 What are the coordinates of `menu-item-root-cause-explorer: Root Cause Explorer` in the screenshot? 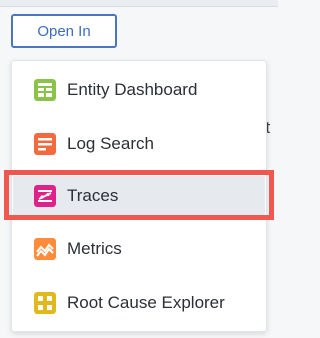 It's located at (139, 303).